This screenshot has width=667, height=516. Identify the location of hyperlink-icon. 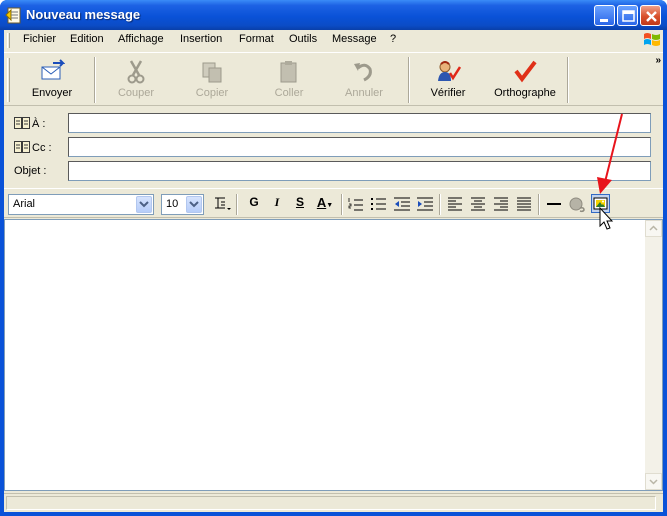
(577, 205).